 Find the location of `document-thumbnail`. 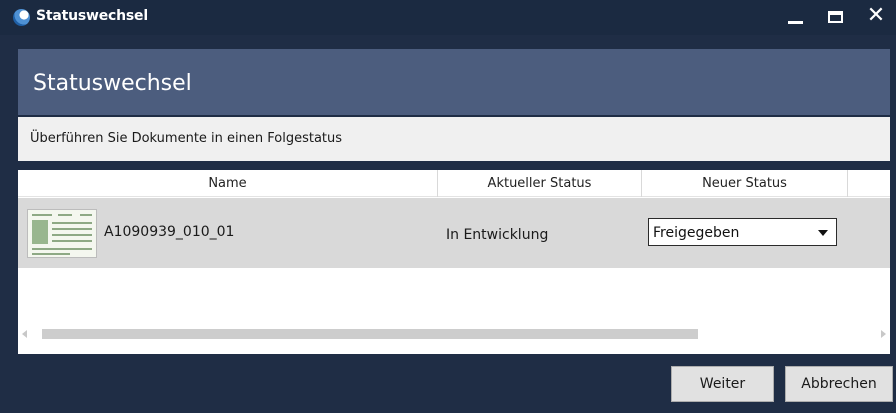

document-thumbnail is located at coordinates (62, 233).